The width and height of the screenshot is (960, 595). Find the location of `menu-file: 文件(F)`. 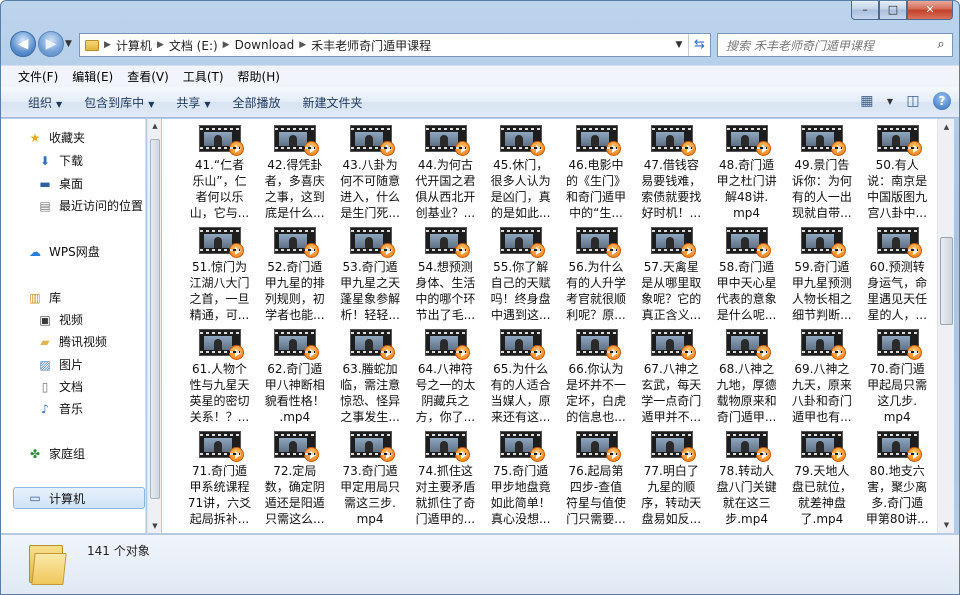

menu-file: 文件(F) is located at coordinates (38, 76).